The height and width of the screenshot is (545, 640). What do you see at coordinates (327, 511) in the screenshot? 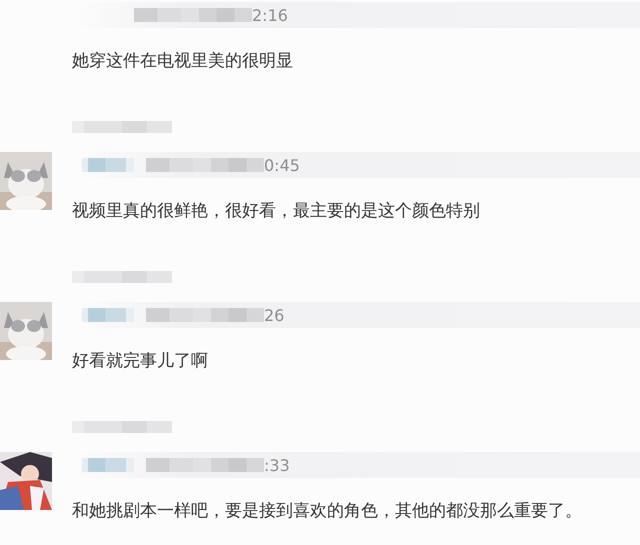
I see `comment-text: 和她挑剧本一样吧，要是接到喜欢的角色，其他的都没那么重要了。` at bounding box center [327, 511].